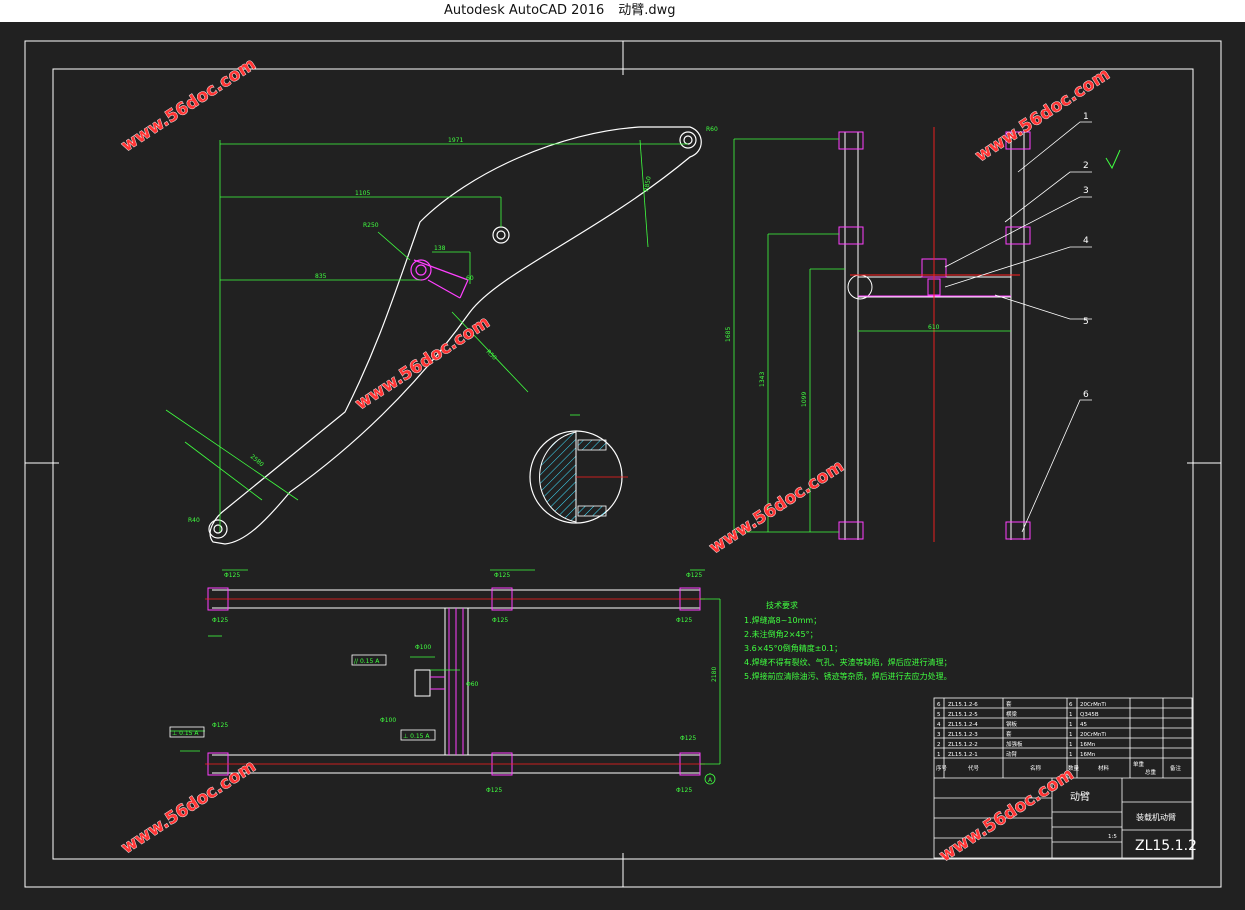 This screenshot has width=1245, height=910. What do you see at coordinates (1080, 796) in the screenshot?
I see `part-name: 动臂` at bounding box center [1080, 796].